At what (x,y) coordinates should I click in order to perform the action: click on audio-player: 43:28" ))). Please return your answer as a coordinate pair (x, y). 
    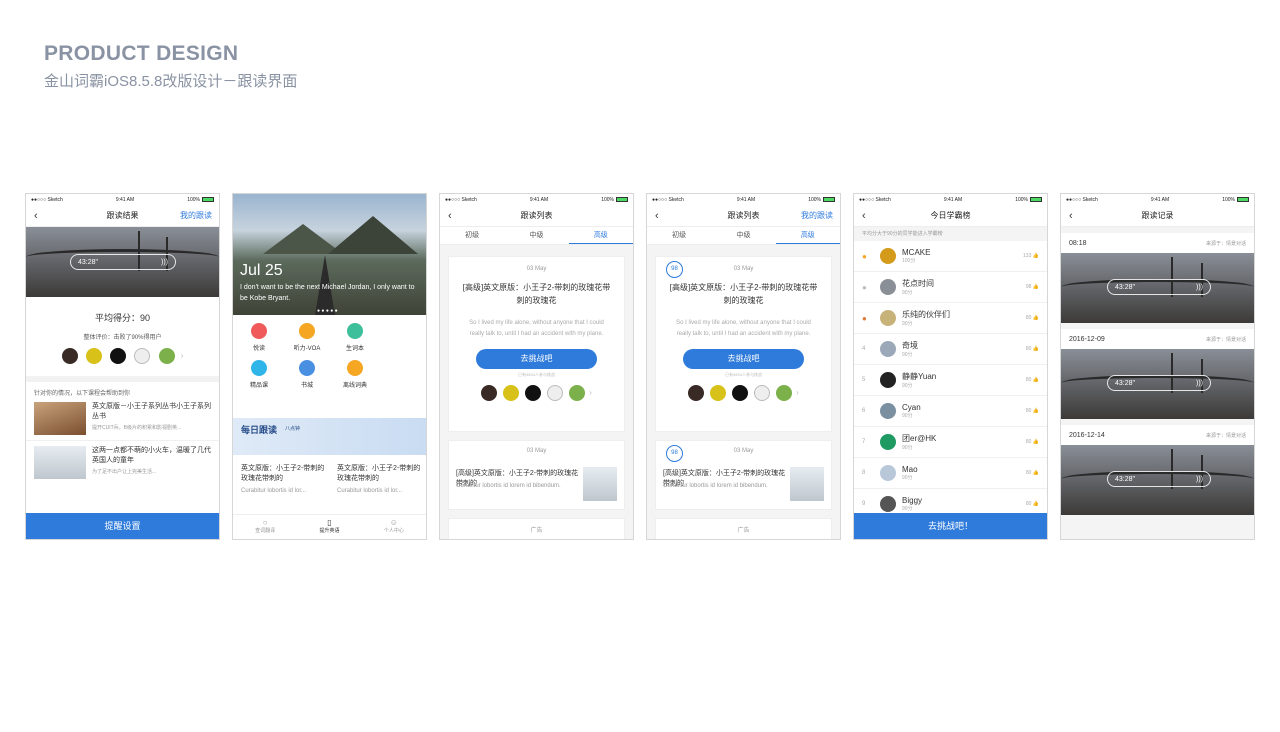
    Looking at the image, I should click on (123, 262).